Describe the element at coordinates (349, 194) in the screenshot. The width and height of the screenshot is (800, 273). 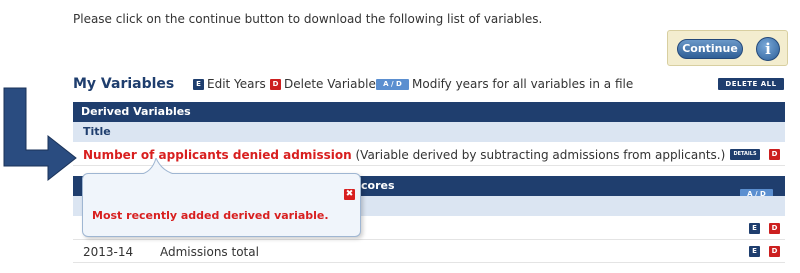
I see `close-icon: ✖` at that location.